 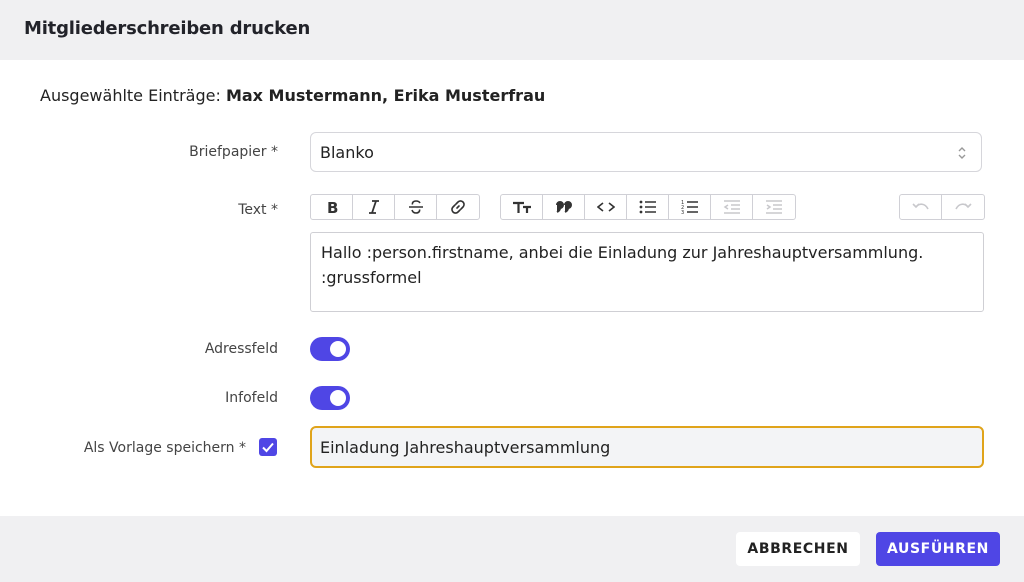 What do you see at coordinates (690, 207) in the screenshot?
I see `numbered-list-icon: 123` at bounding box center [690, 207].